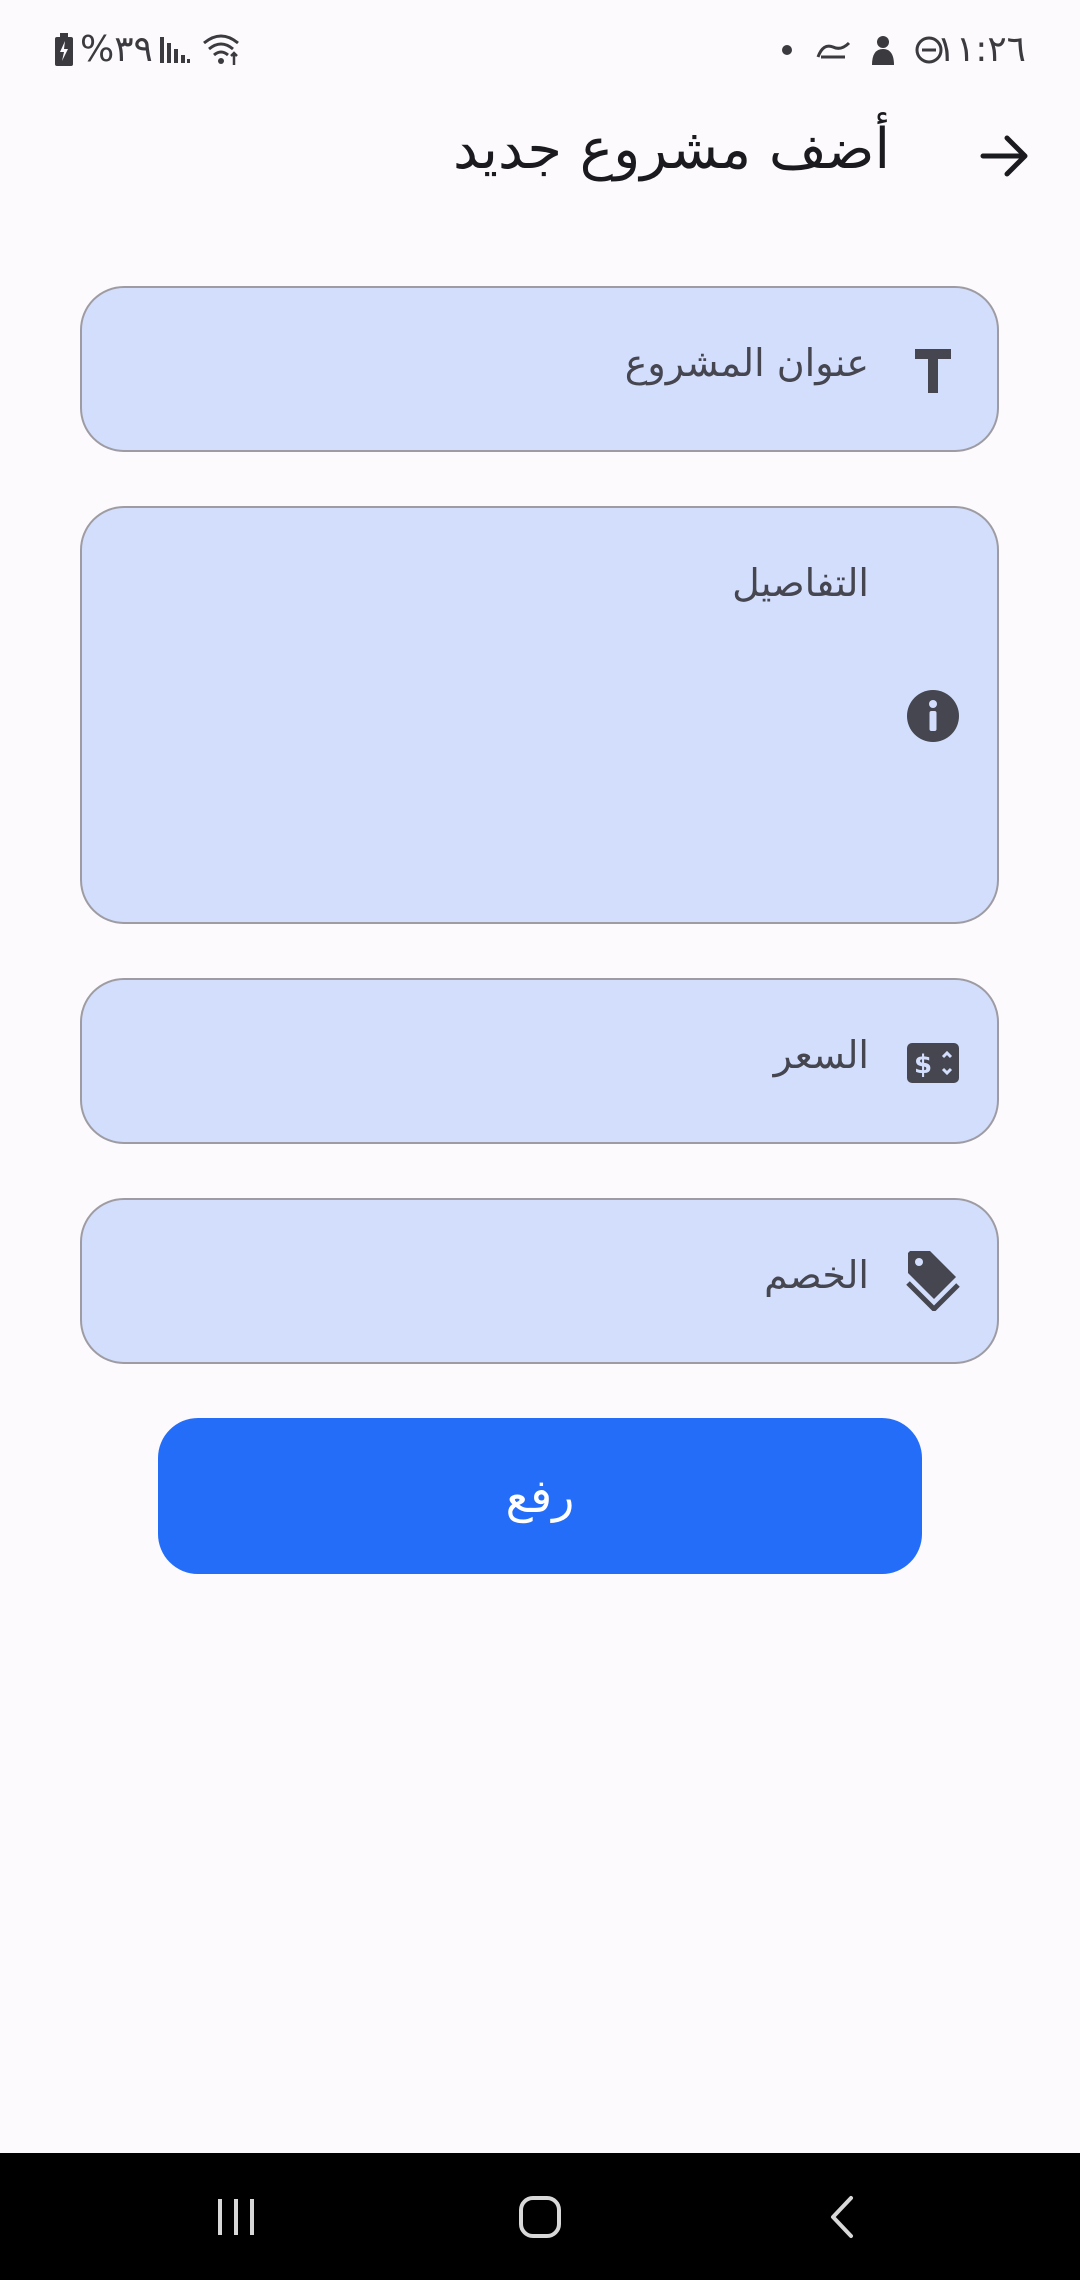  I want to click on info-icon, so click(933, 716).